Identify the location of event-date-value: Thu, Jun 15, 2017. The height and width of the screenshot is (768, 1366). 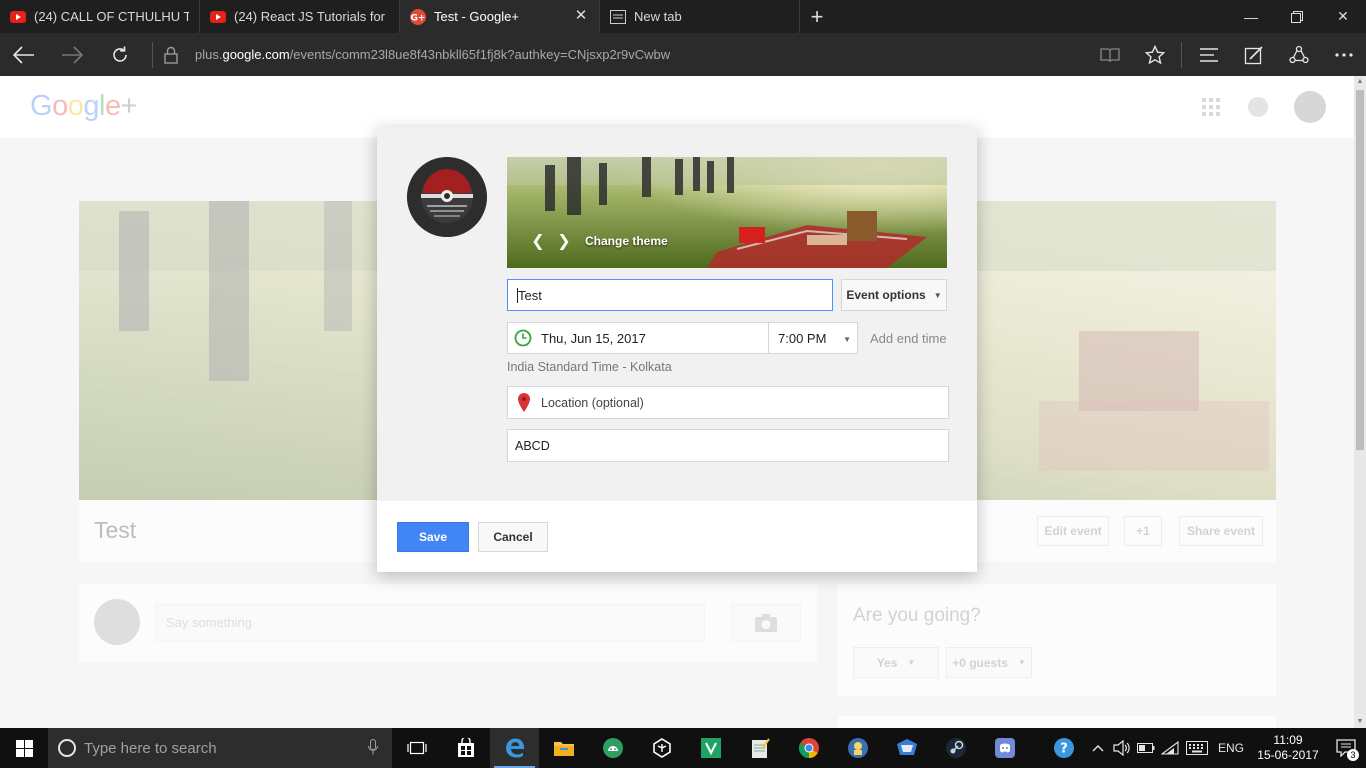
(593, 338).